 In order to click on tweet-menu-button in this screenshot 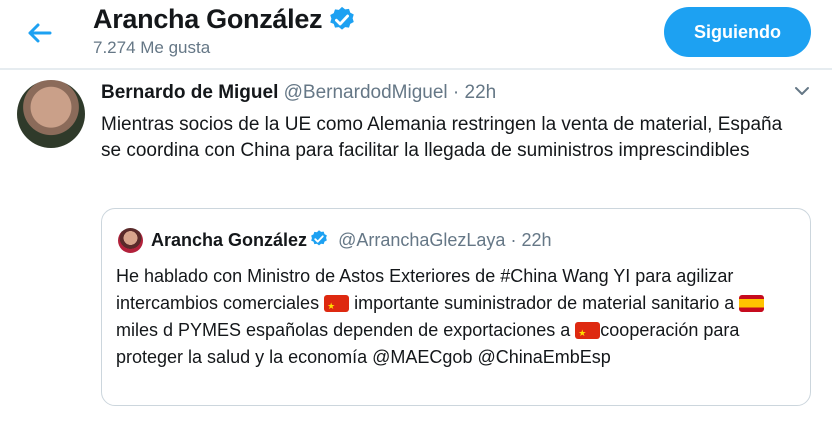, I will do `click(802, 91)`.